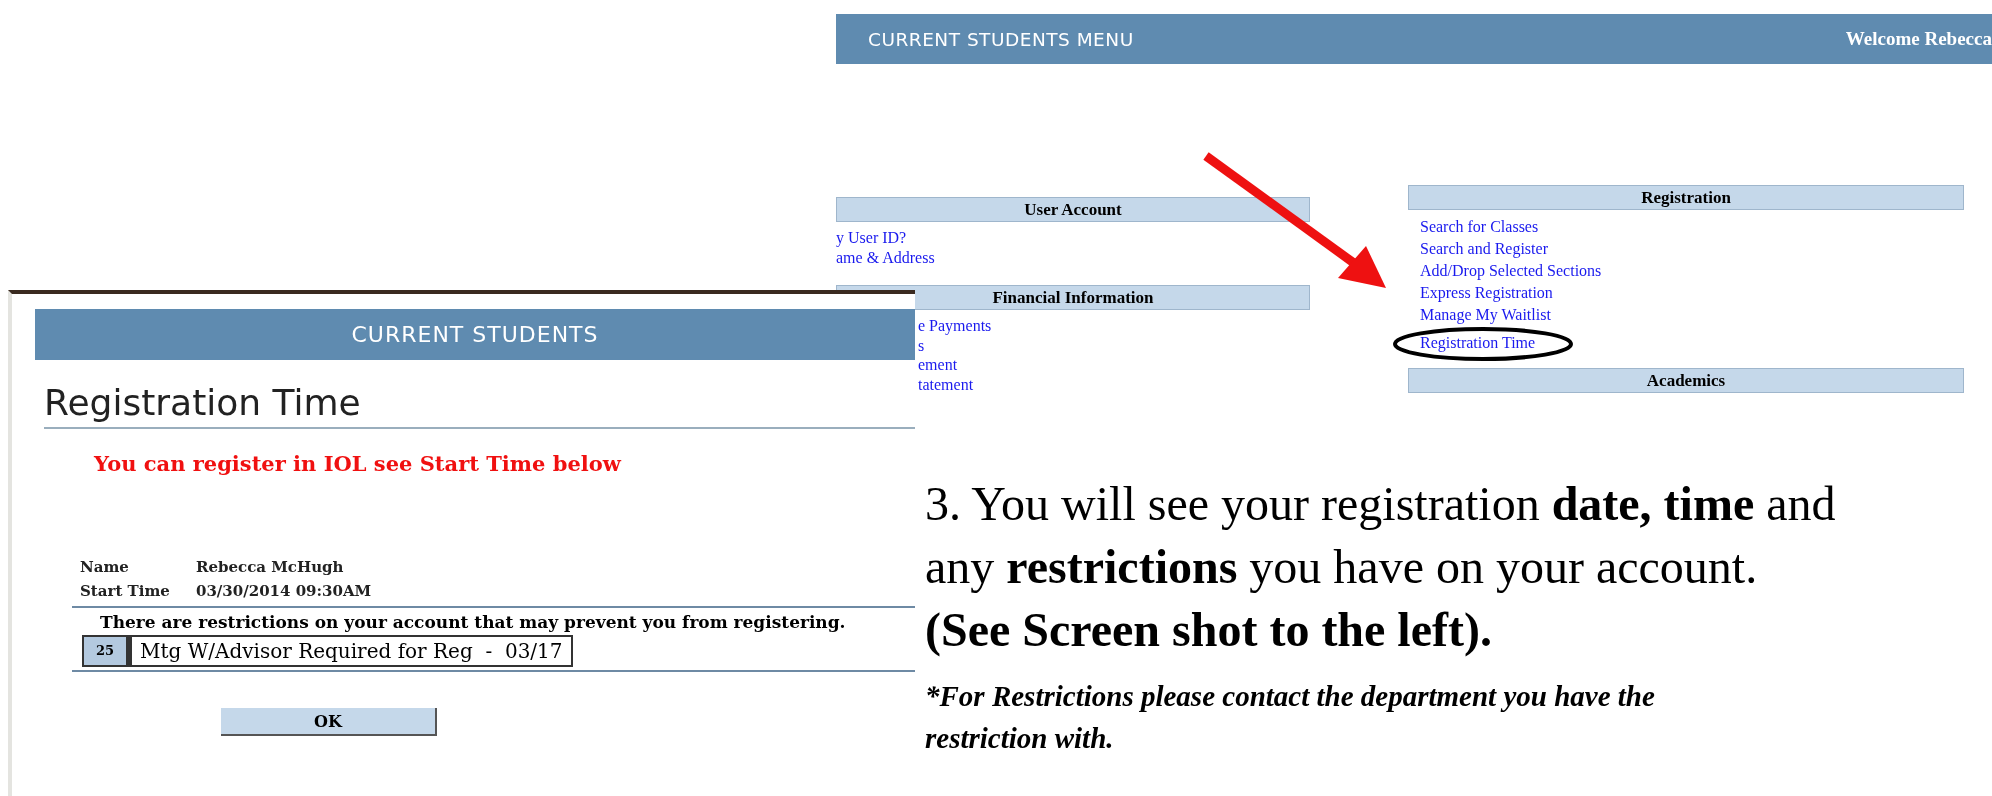 The height and width of the screenshot is (796, 1992). Describe the element at coordinates (473, 622) in the screenshot. I see `restrictions-notice: There are restrictions on your account that may prevent you from registering.` at that location.